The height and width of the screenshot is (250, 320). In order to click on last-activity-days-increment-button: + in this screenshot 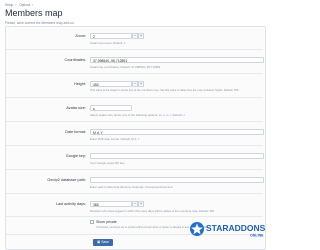, I will do `click(141, 204)`.